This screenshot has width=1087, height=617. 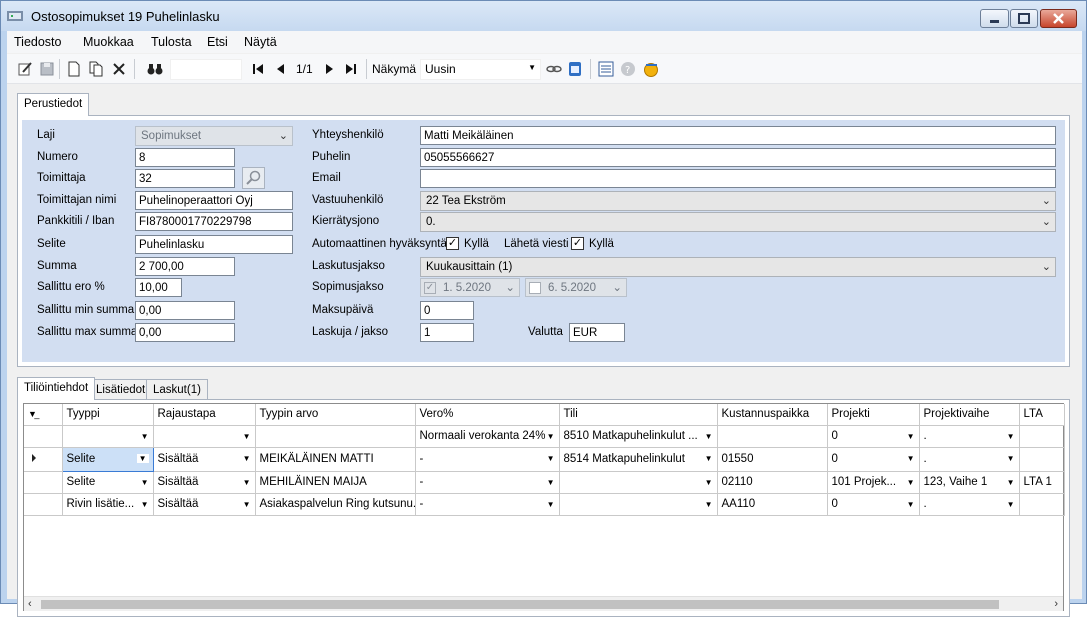 I want to click on column-header: Tyypin arvo, so click(x=335, y=415).